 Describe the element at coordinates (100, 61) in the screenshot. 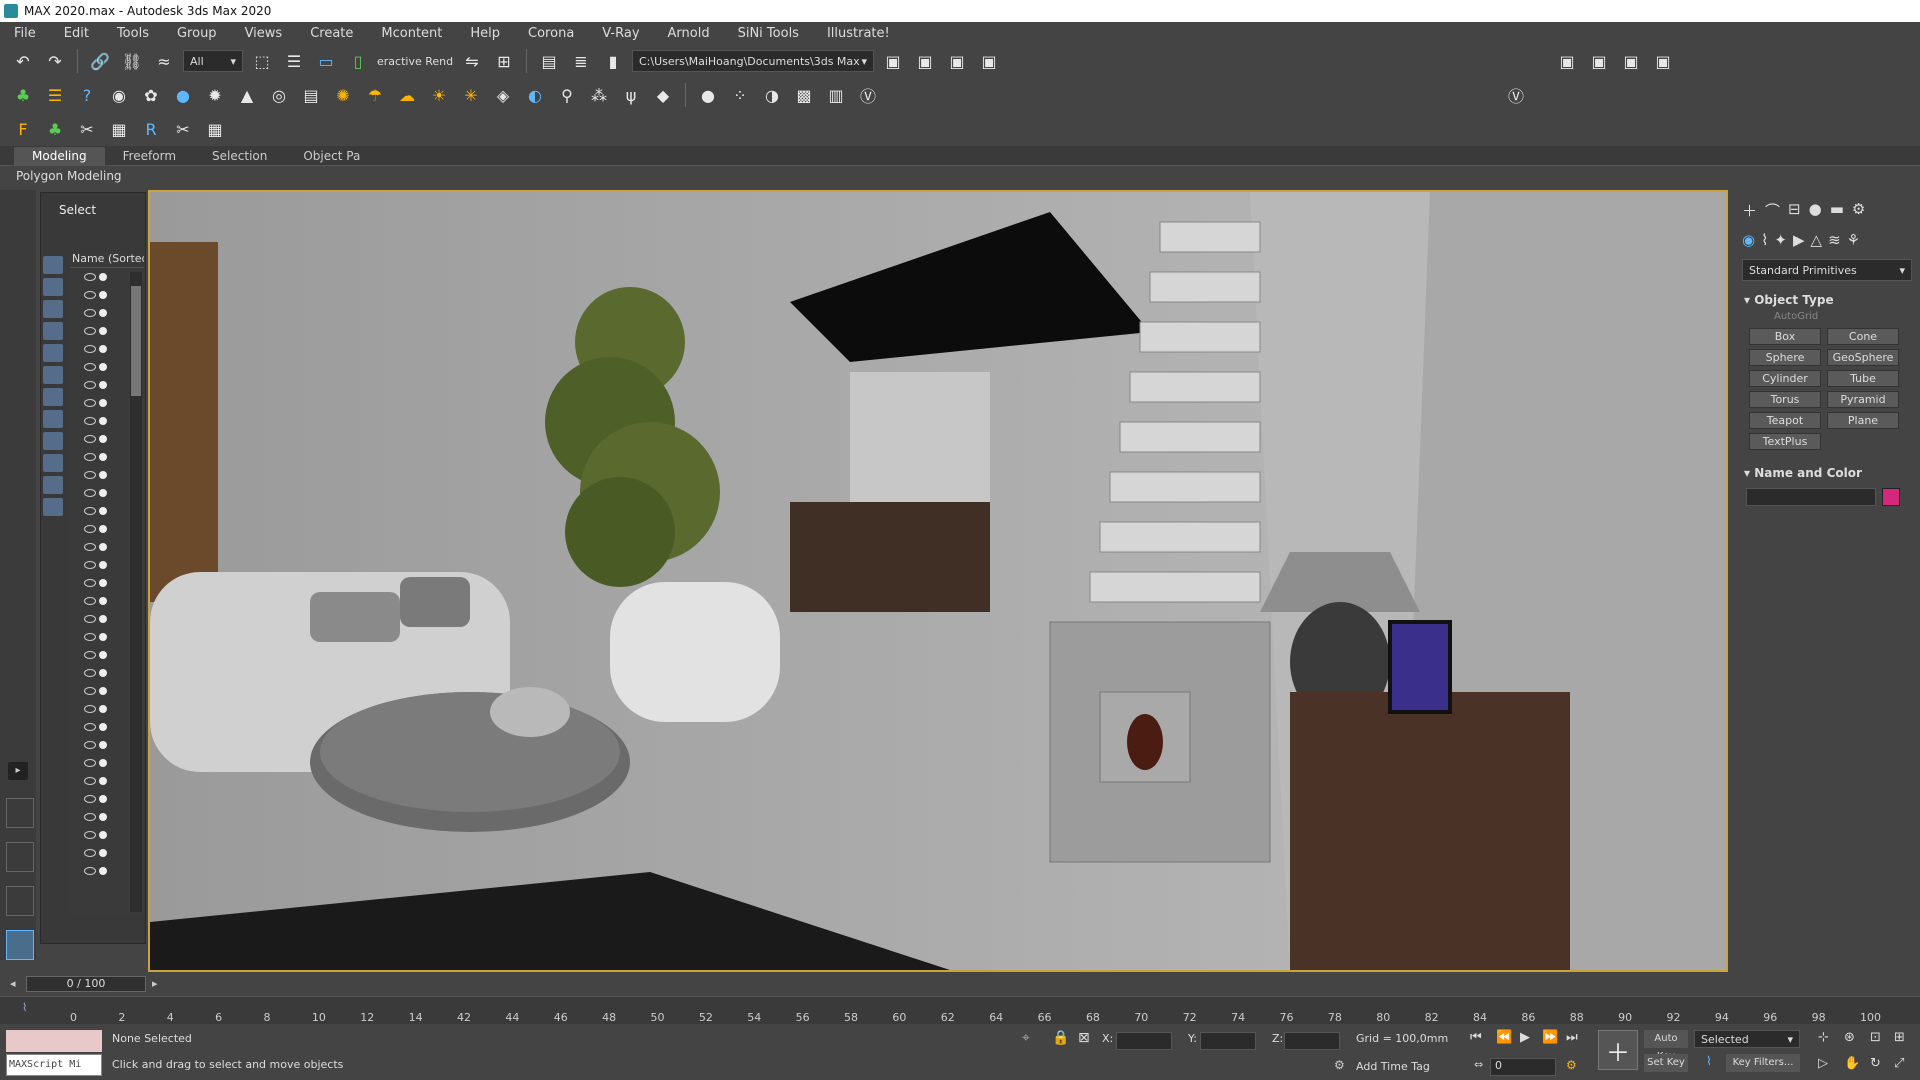

I see `link-icon: 🔗` at that location.